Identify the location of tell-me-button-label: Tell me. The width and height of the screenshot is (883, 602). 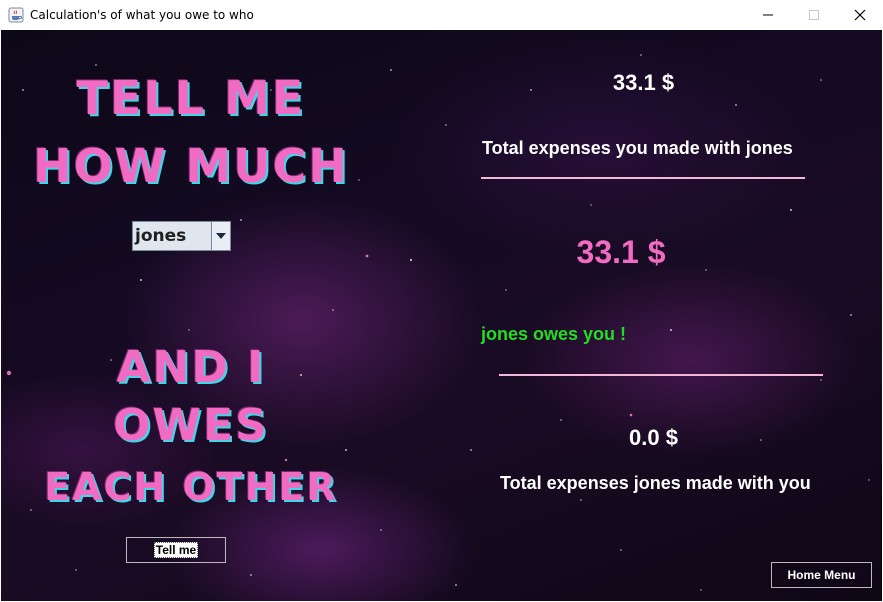
(176, 550).